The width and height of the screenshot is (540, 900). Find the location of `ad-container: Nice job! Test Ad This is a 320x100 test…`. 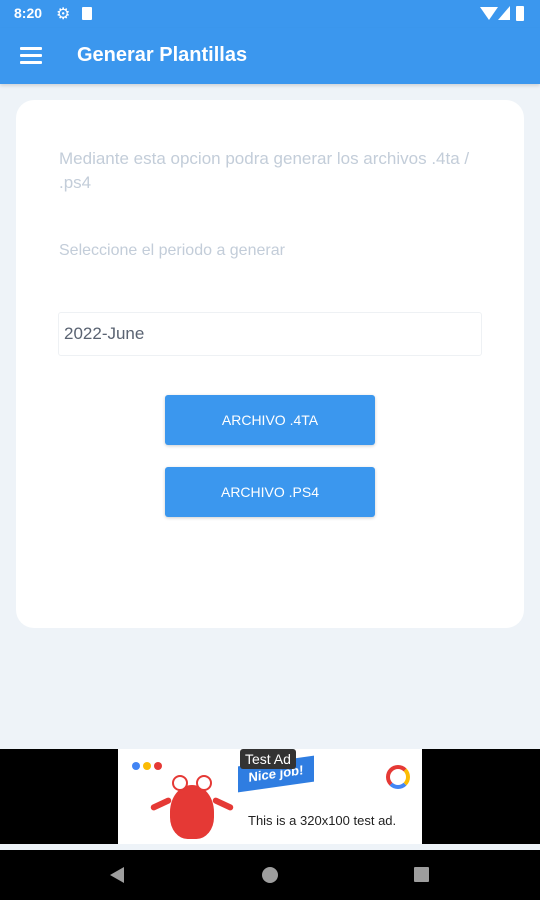

ad-container: Nice job! Test Ad This is a 320x100 test… is located at coordinates (270, 796).